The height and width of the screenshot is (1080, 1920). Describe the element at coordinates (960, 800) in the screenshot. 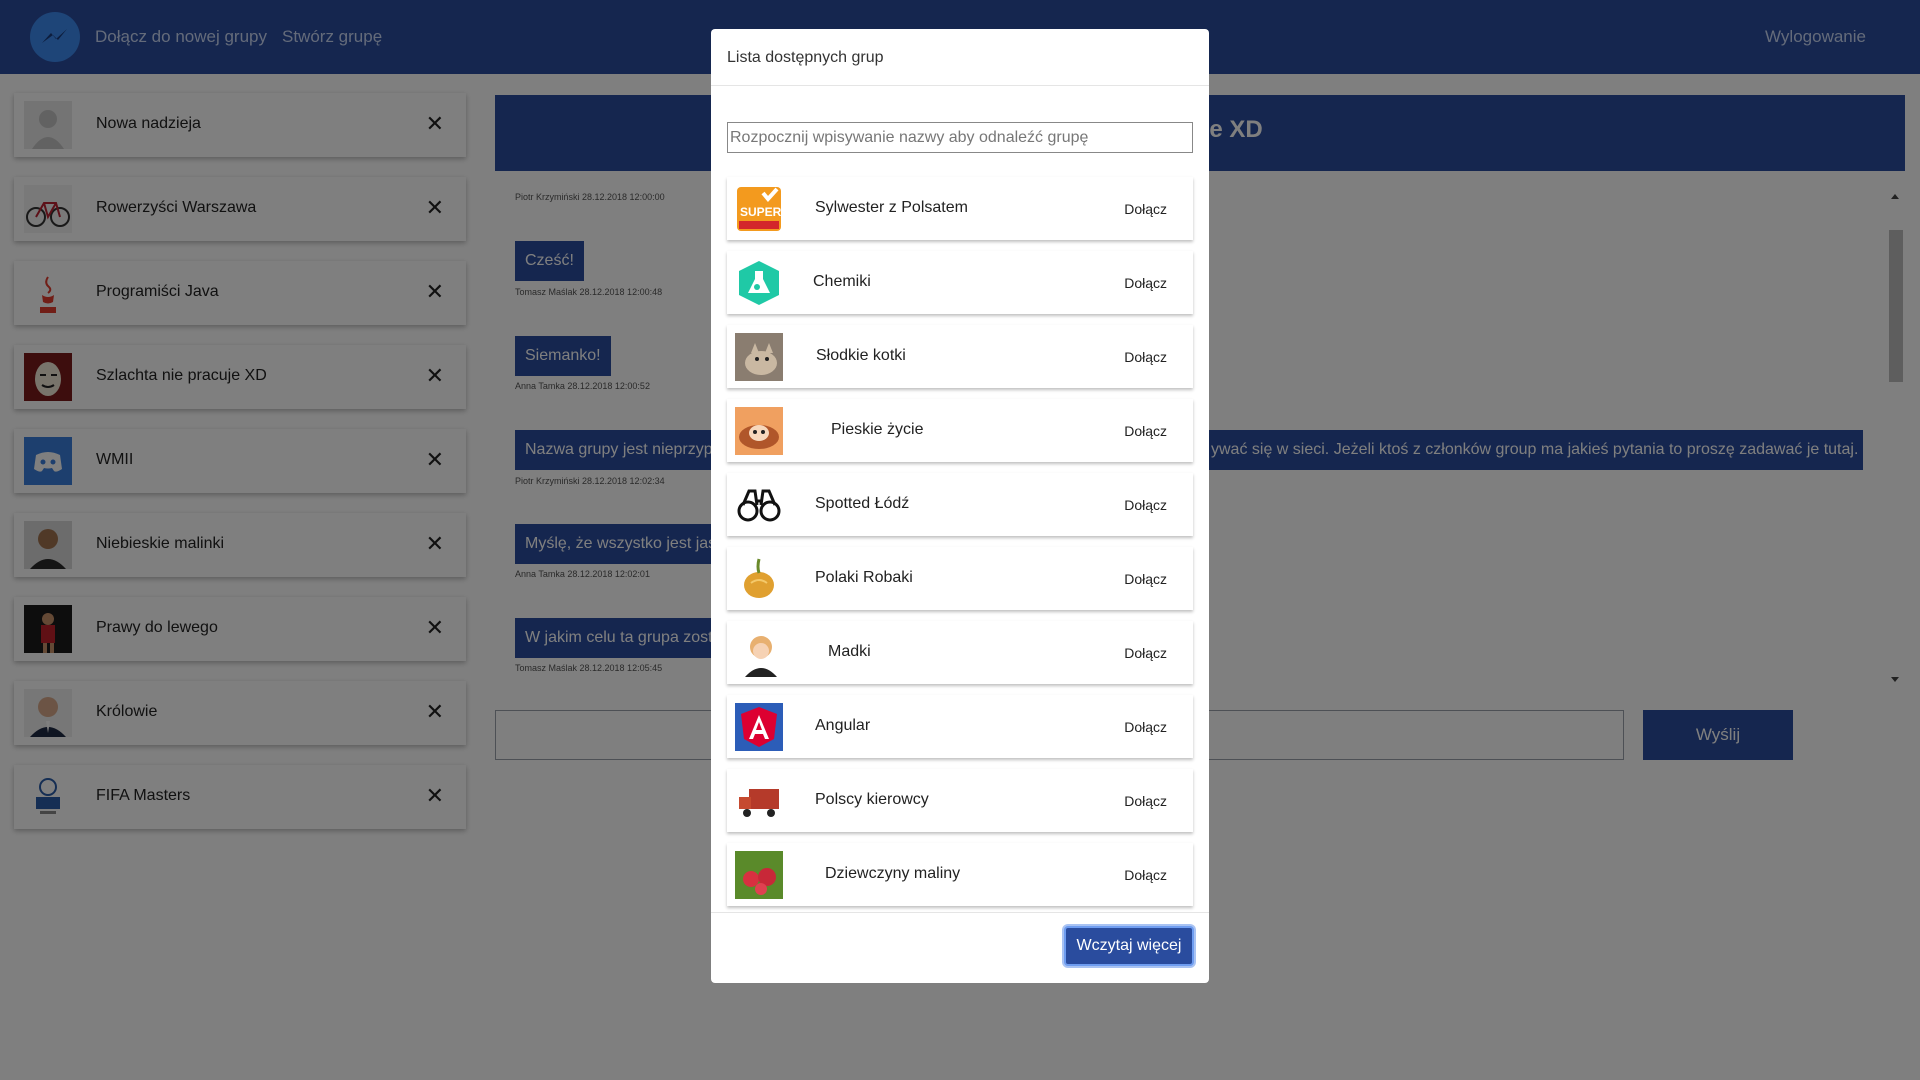

I see `available-group-item: Polscy kierowcy Dołącz` at that location.